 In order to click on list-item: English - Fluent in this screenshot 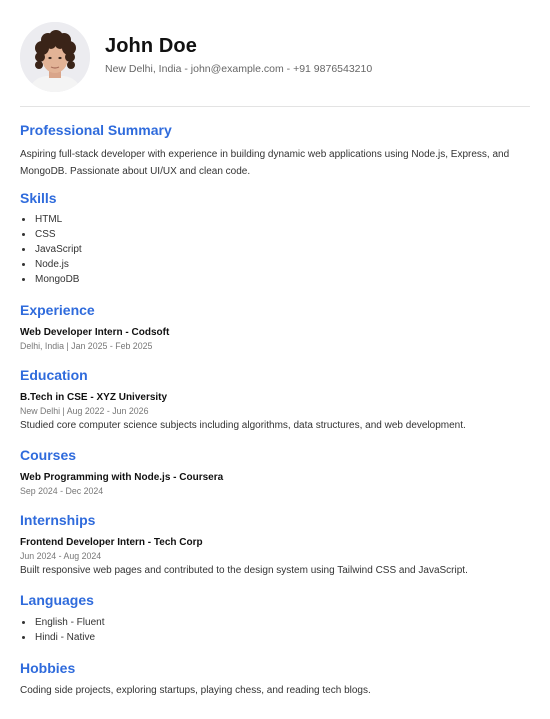, I will do `click(63, 622)`.